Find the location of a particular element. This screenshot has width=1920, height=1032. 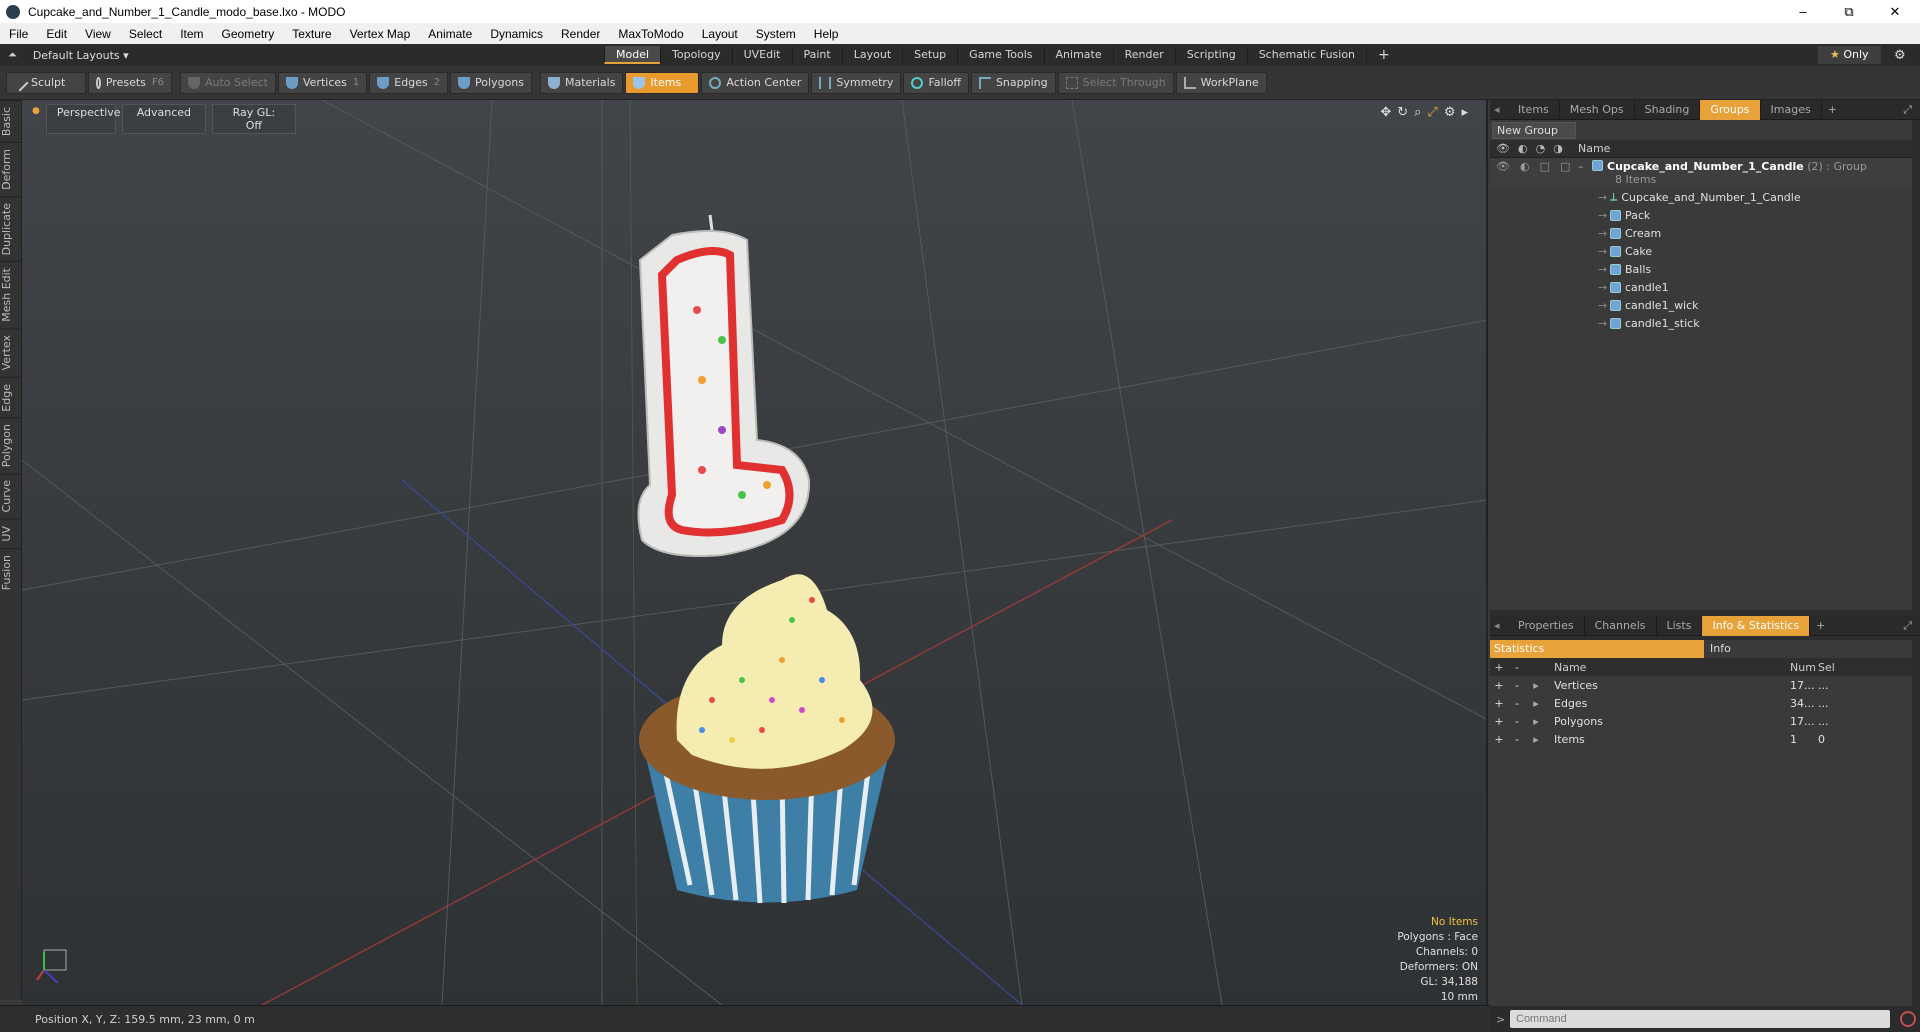

auto-select-button: Auto Select is located at coordinates (228, 82).